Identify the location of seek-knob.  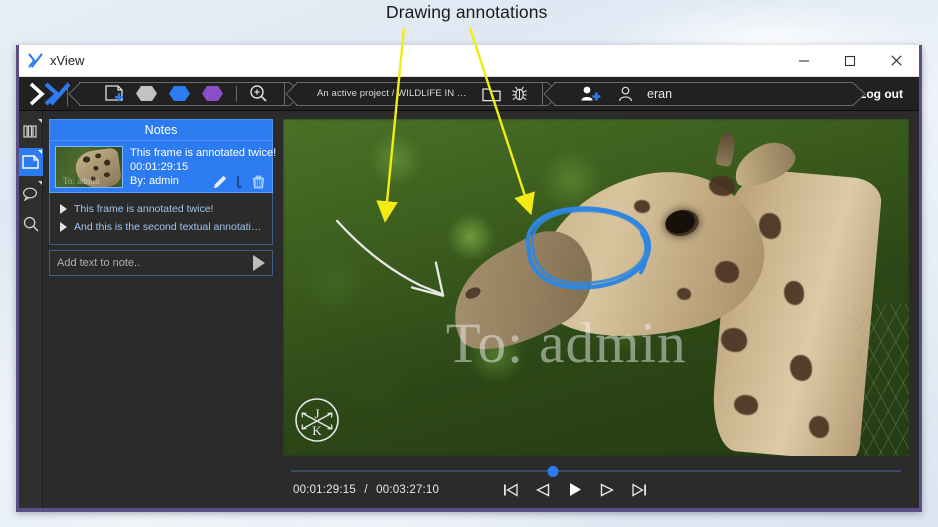
(553, 471).